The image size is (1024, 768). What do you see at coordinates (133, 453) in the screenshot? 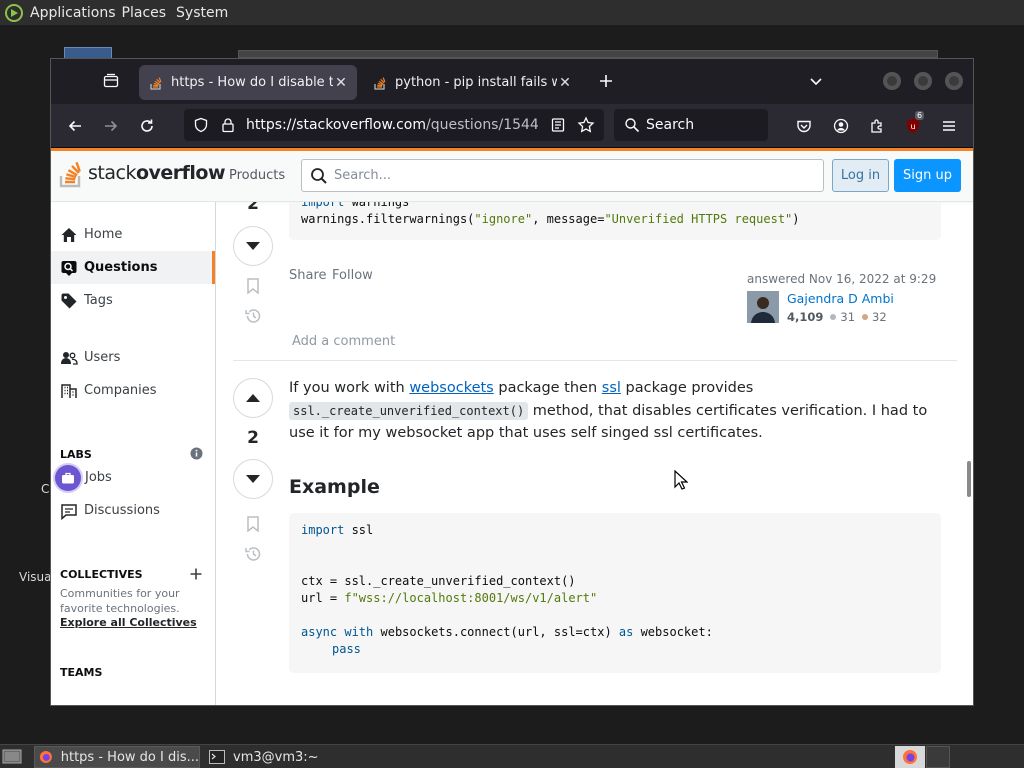
I see `left-sidebar: Home Questions Tags Users Companies LABS` at bounding box center [133, 453].